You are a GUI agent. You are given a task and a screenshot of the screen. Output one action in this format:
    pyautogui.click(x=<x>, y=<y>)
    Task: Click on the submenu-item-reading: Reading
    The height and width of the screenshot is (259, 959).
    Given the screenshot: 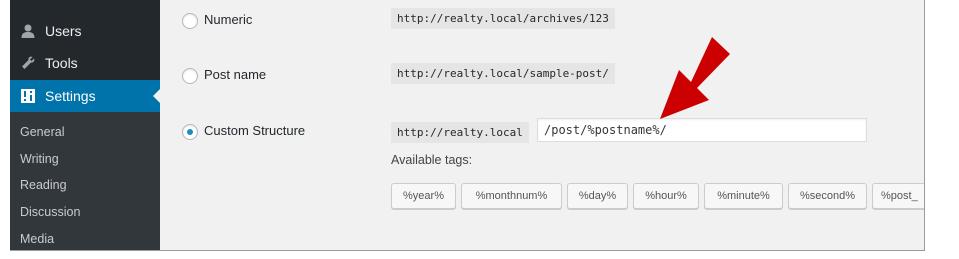 What is the action you would take?
    pyautogui.click(x=43, y=185)
    